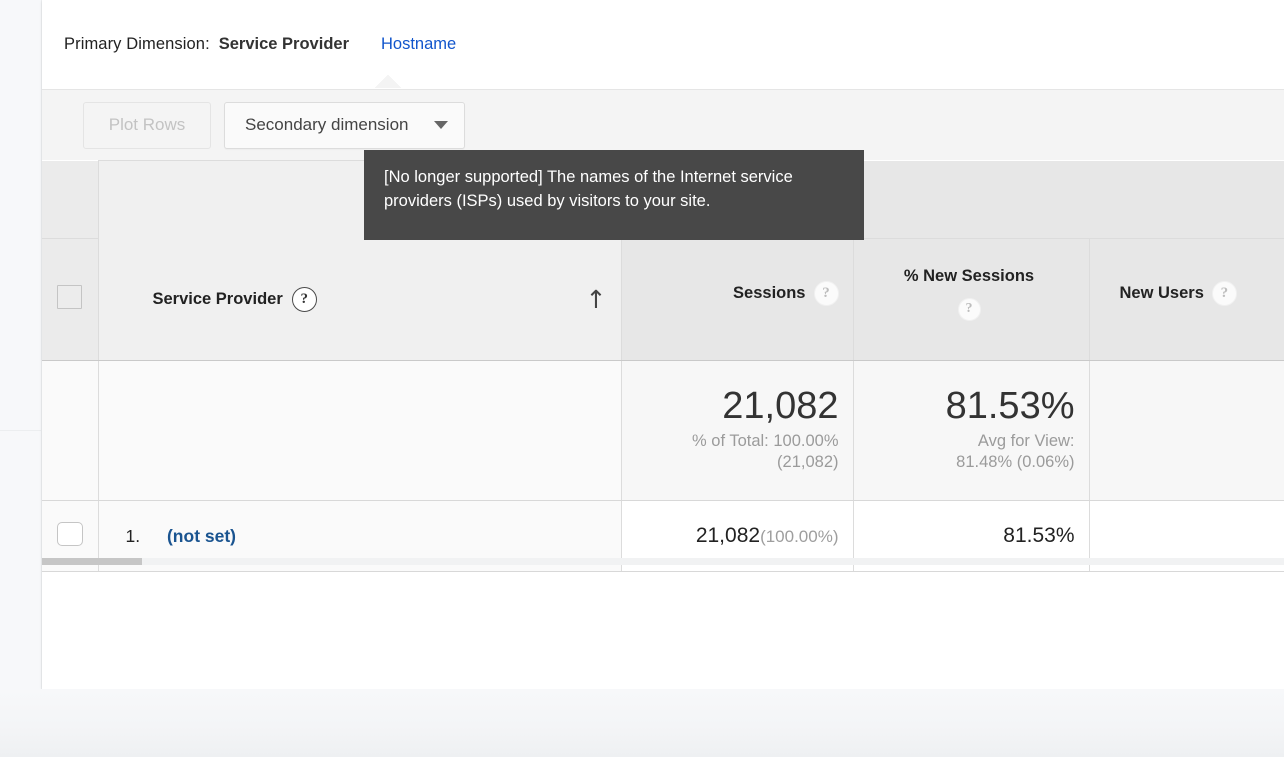 The height and width of the screenshot is (757, 1284). Describe the element at coordinates (1026, 441) in the screenshot. I see `summary-pct-new-sessions-detail-1: Avg for View:` at that location.